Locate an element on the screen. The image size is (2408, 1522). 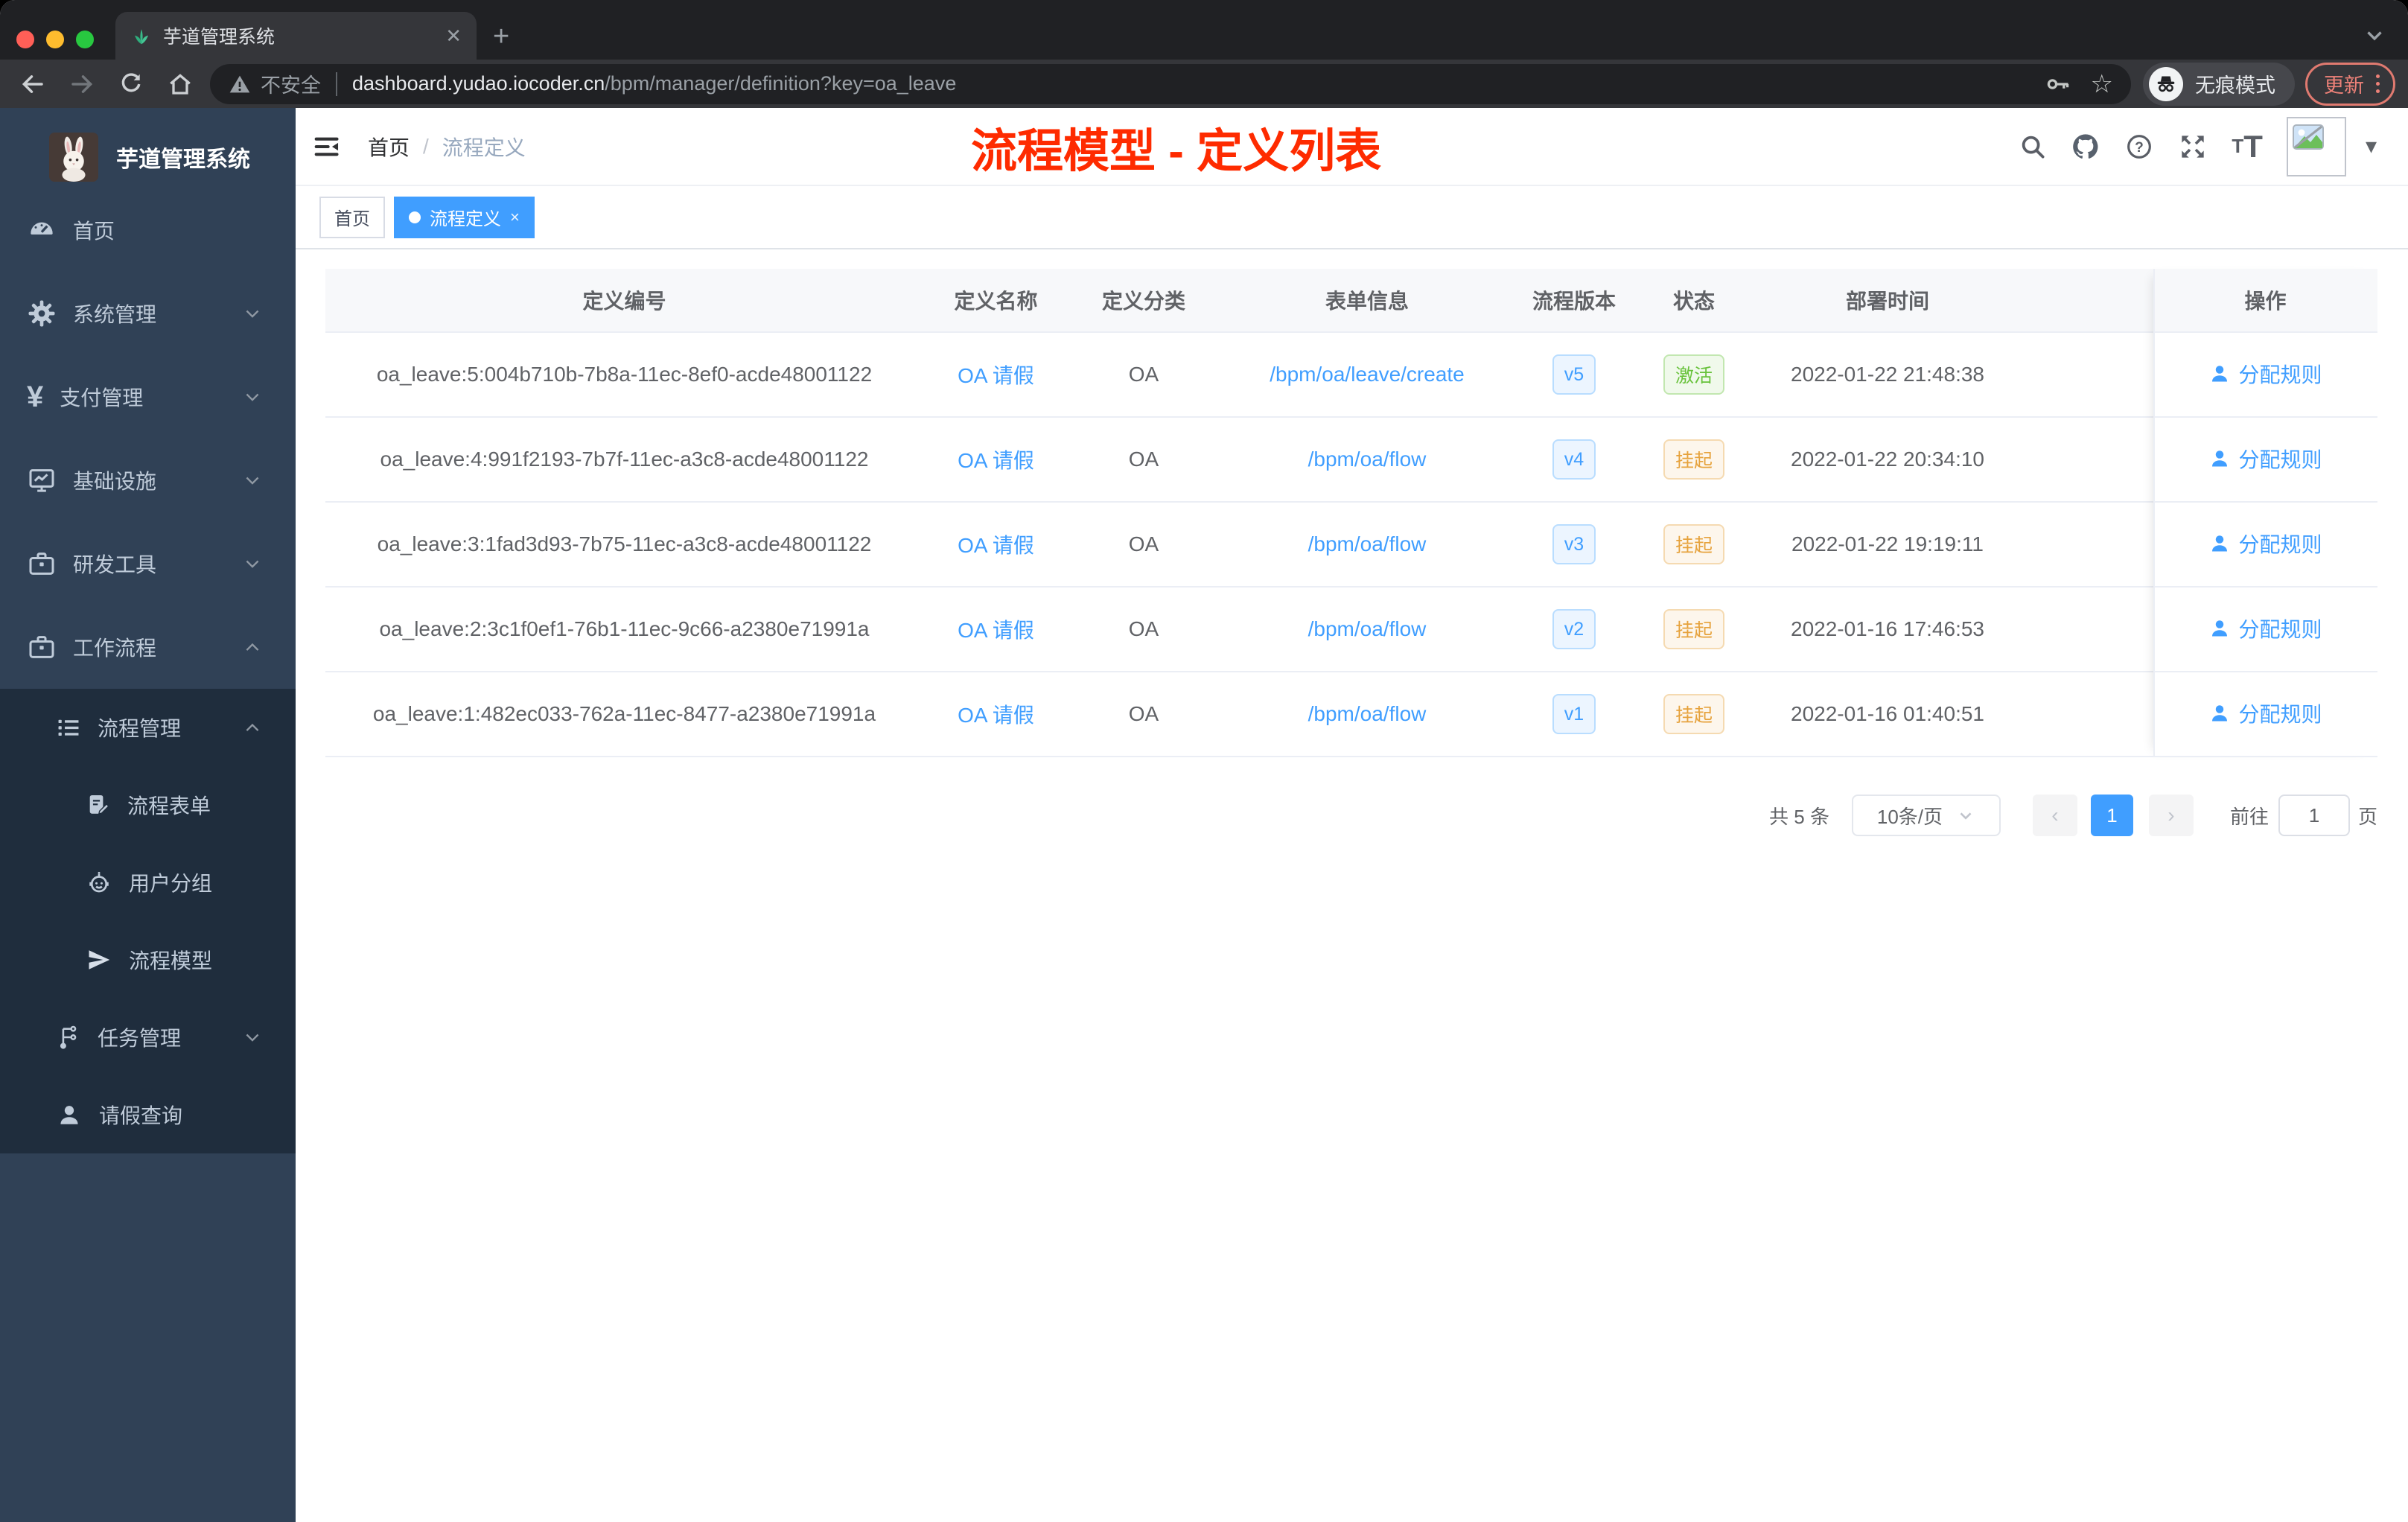
page-size-select: 10条/页 is located at coordinates (1926, 815).